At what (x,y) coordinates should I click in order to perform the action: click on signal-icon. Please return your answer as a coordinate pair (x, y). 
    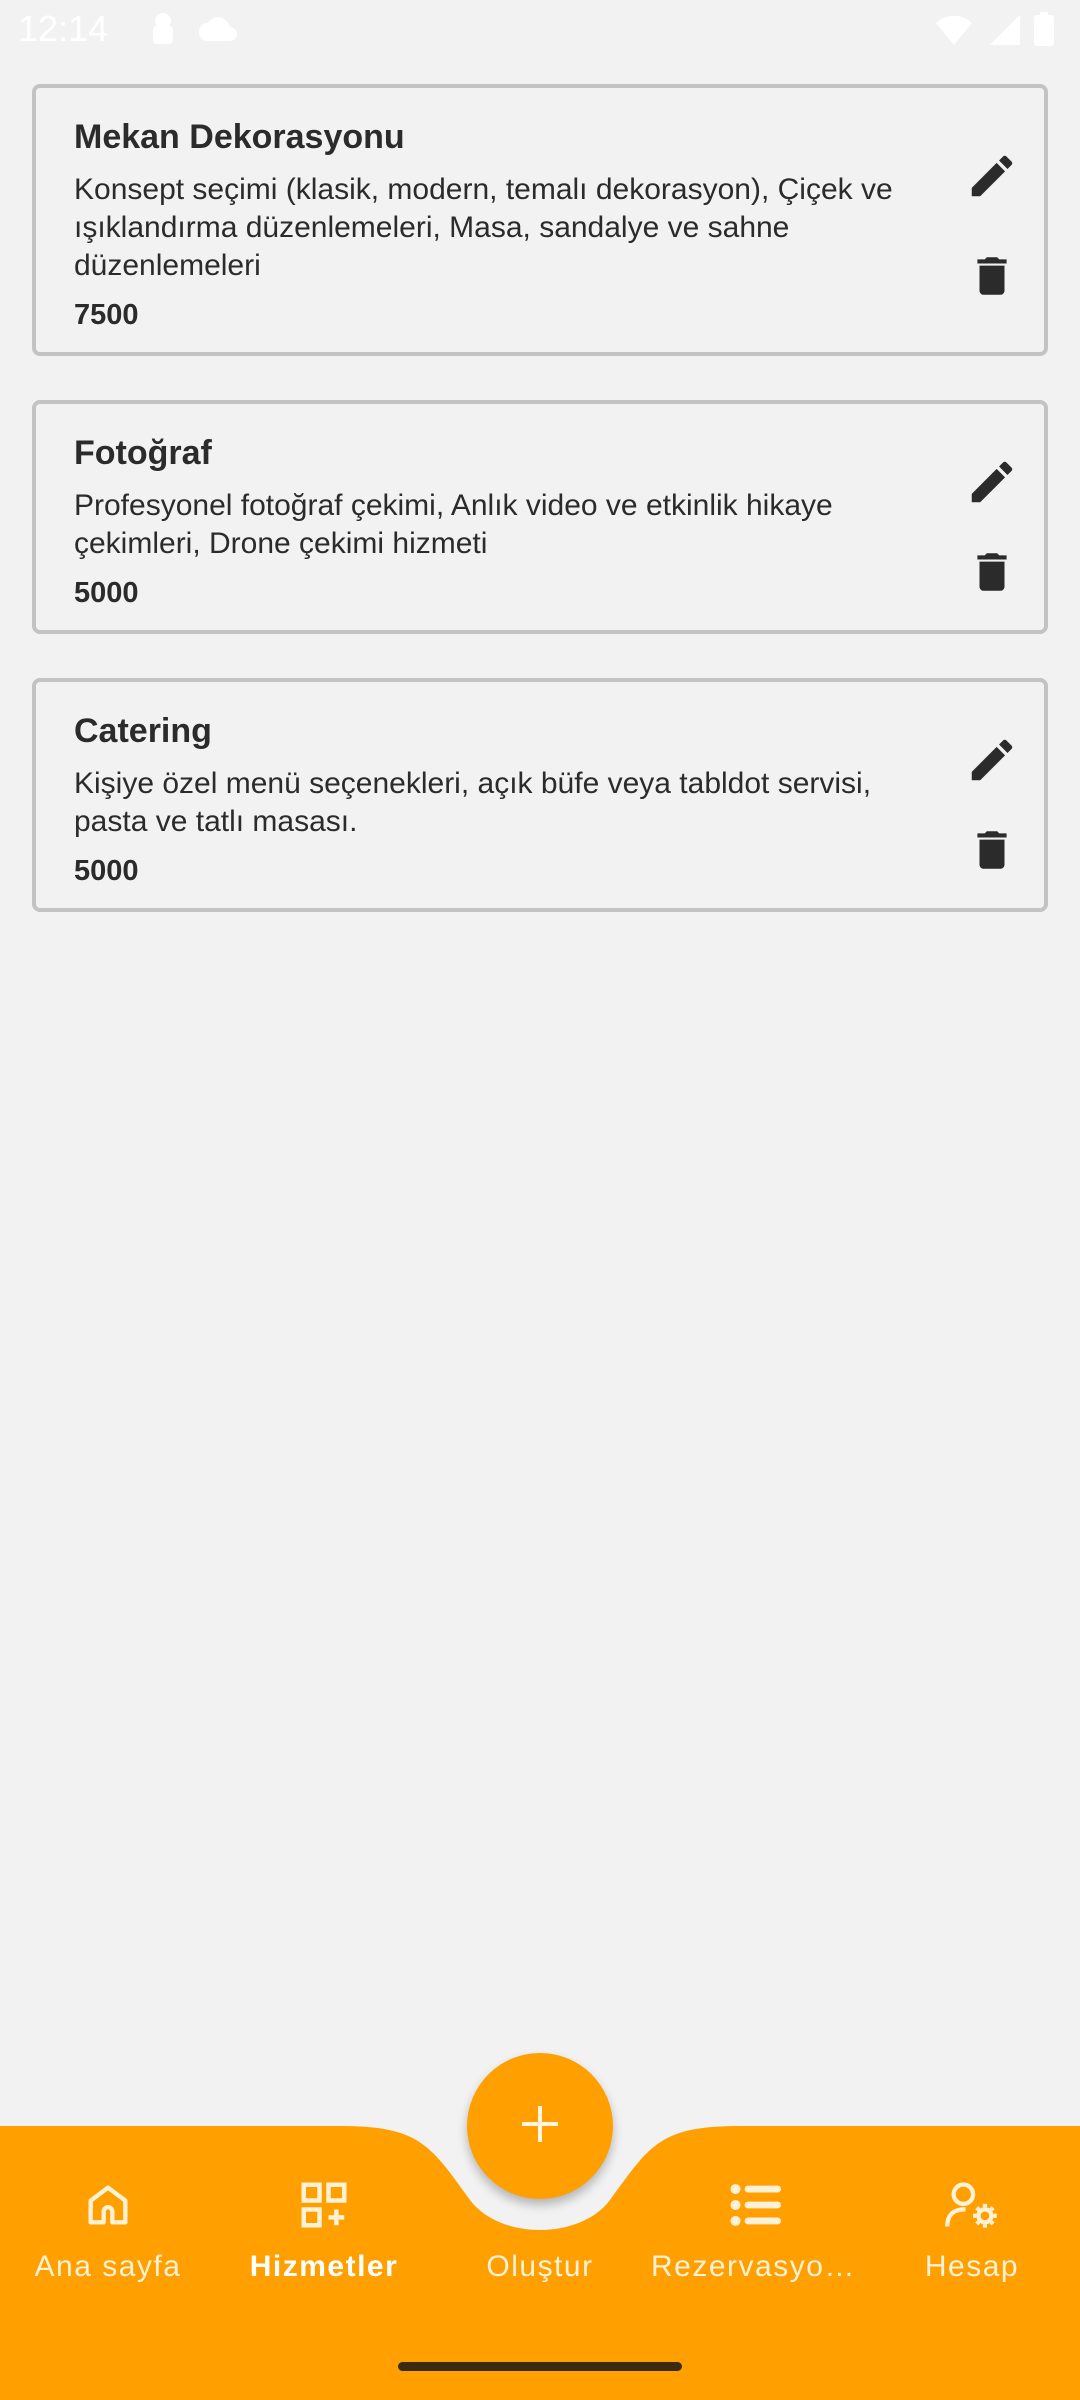
    Looking at the image, I should click on (1004, 31).